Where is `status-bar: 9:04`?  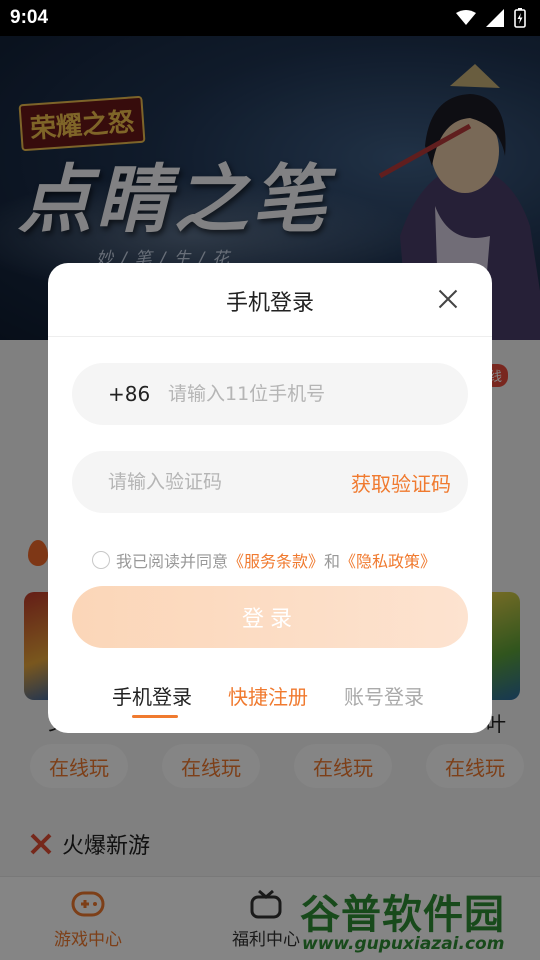
status-bar: 9:04 is located at coordinates (270, 18).